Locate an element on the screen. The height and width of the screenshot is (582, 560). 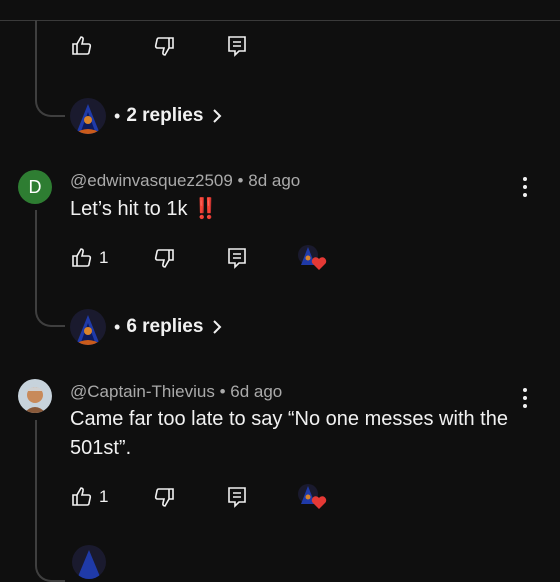
avatar-letter: D is located at coordinates (35, 186).